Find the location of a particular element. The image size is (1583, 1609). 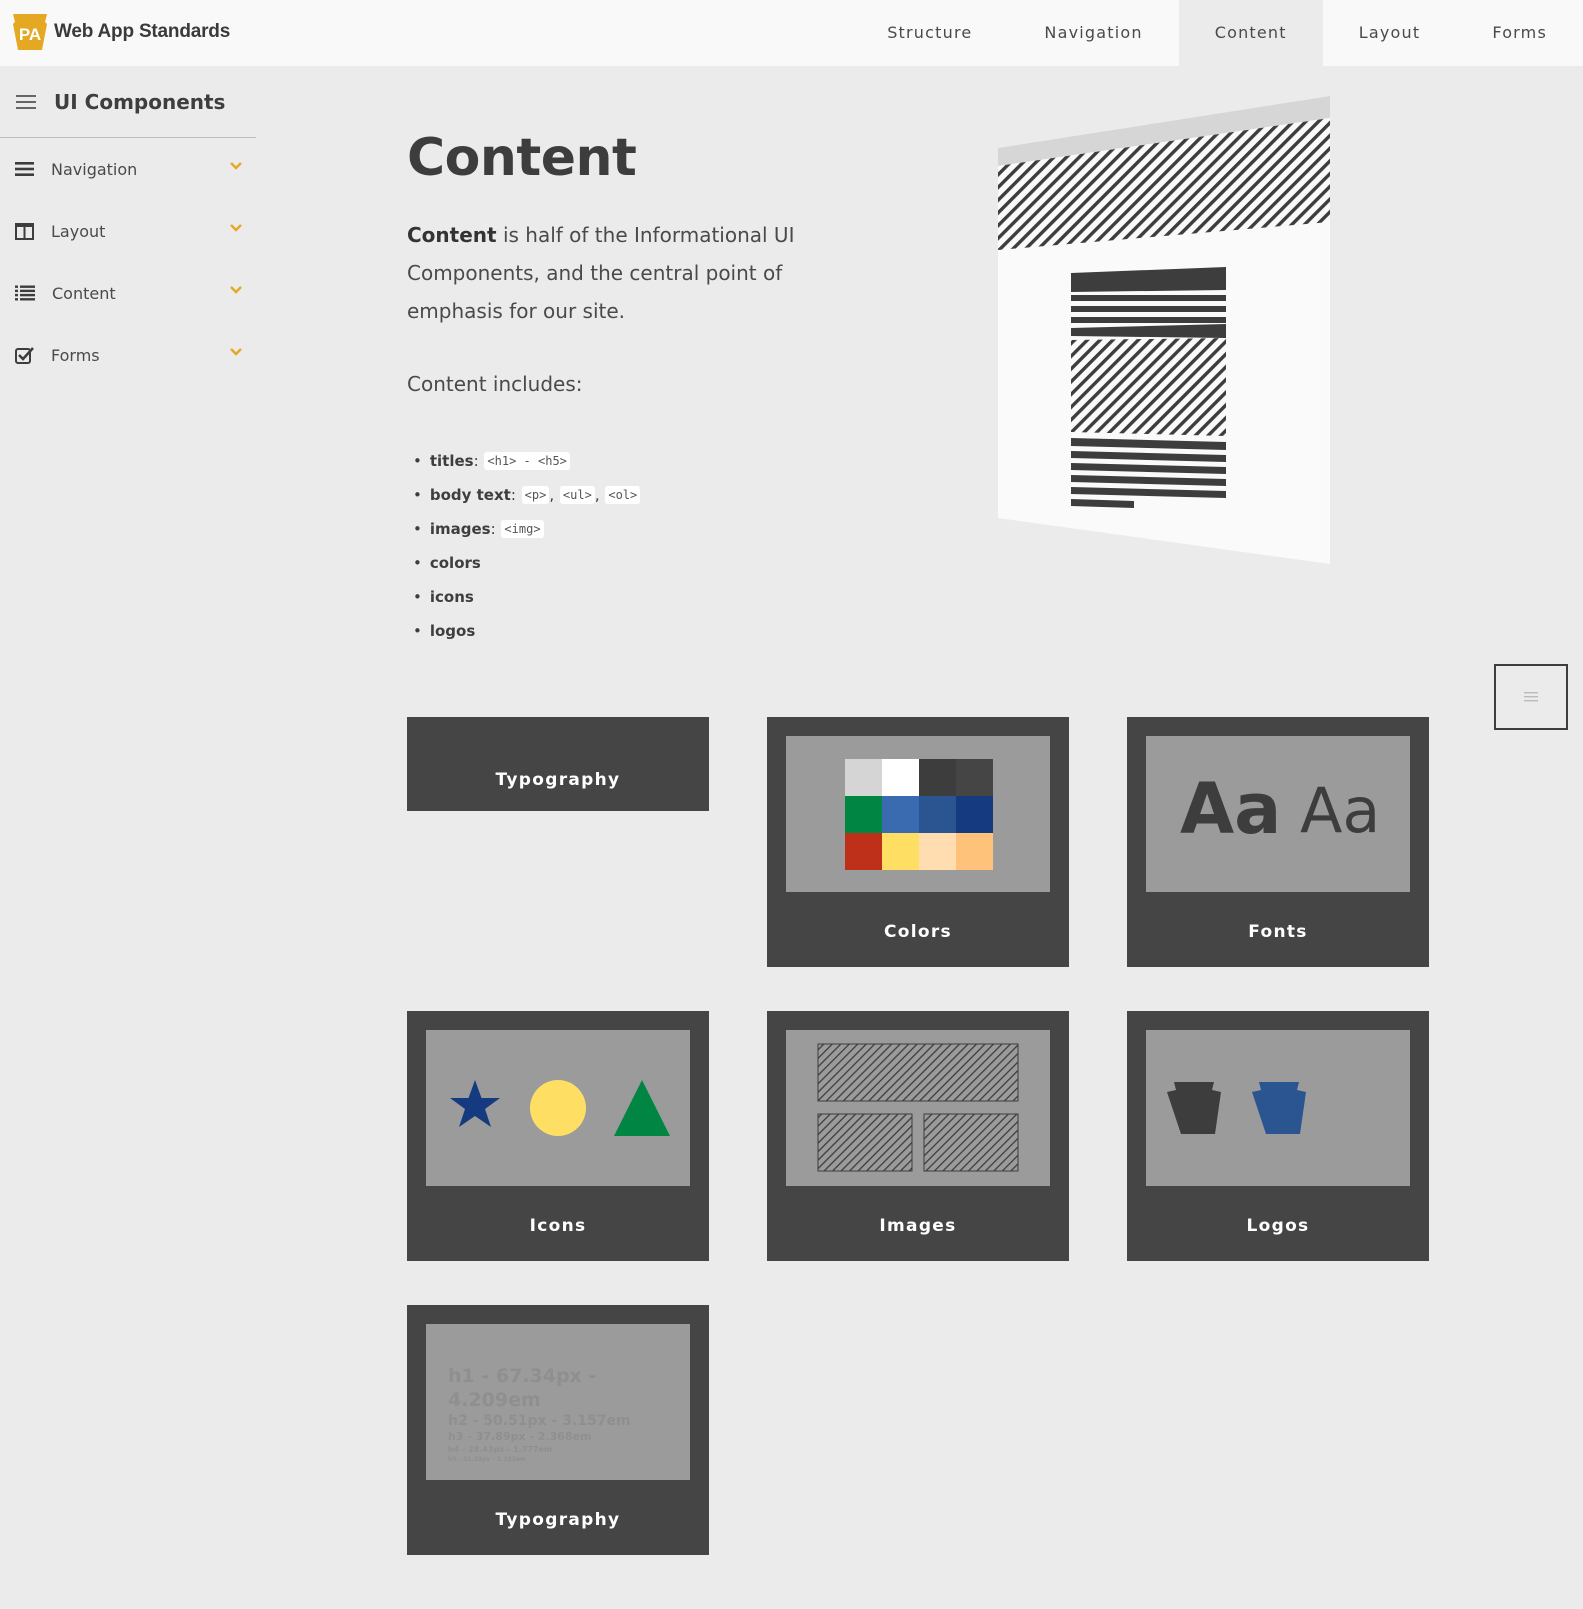

typo-sample-h2: h2 - 50.51px - 3.157em is located at coordinates (539, 1421).